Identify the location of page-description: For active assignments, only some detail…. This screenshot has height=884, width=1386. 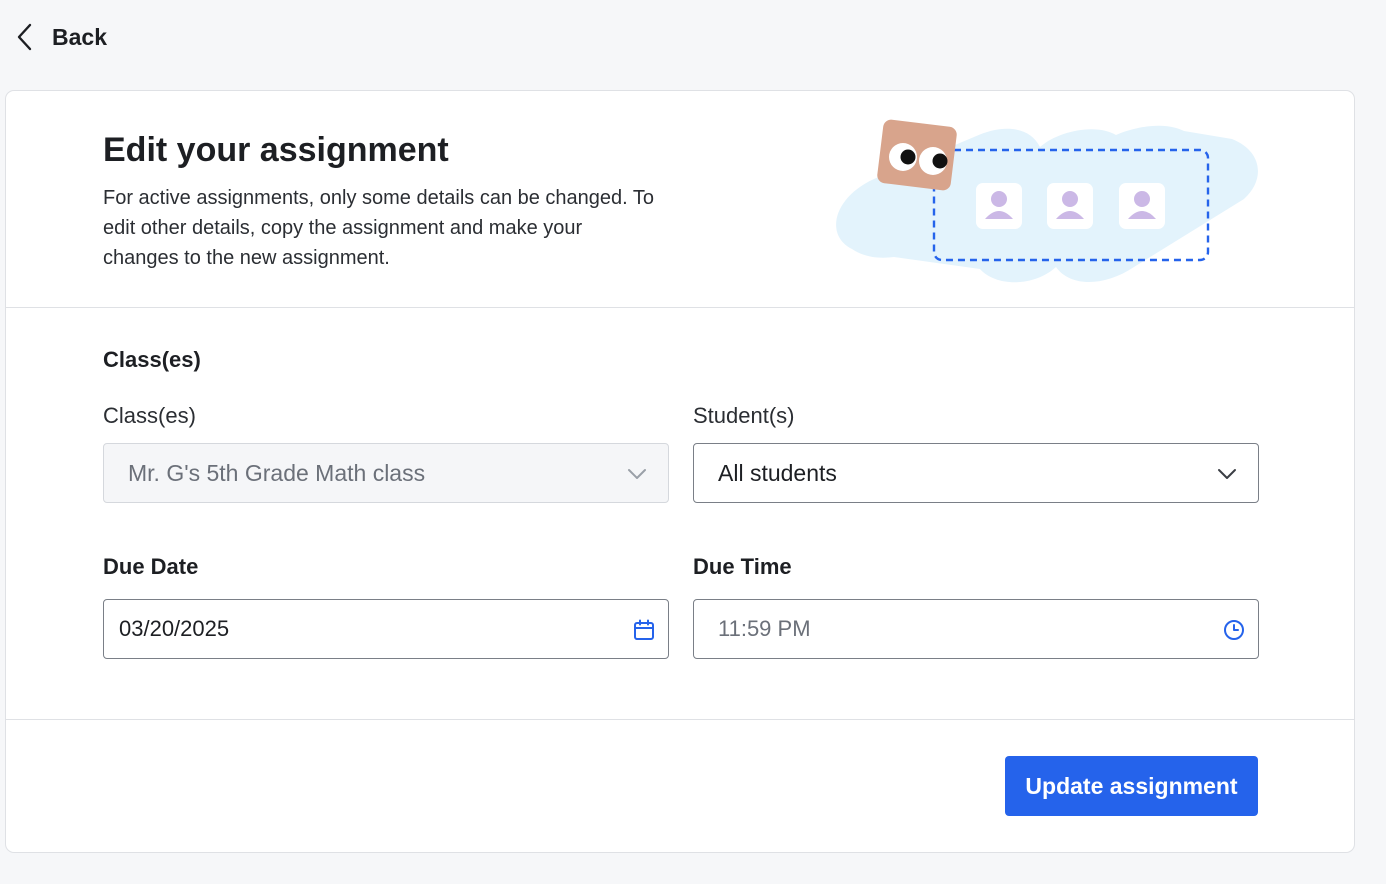
(379, 228).